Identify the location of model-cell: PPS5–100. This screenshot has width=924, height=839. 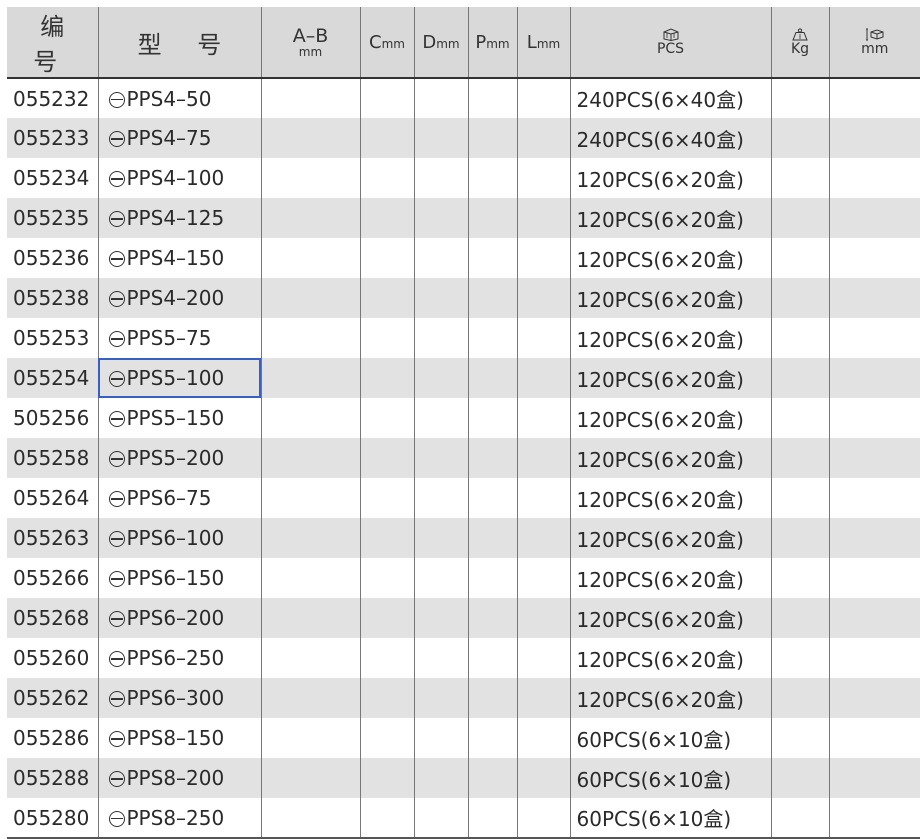
(180, 378).